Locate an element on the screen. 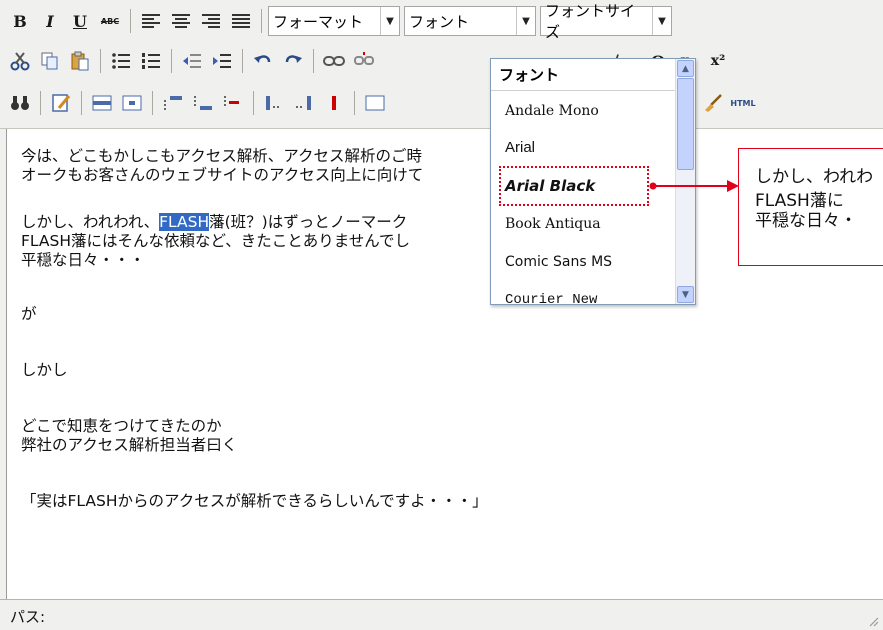 The height and width of the screenshot is (630, 883). unlink-button is located at coordinates (364, 61).